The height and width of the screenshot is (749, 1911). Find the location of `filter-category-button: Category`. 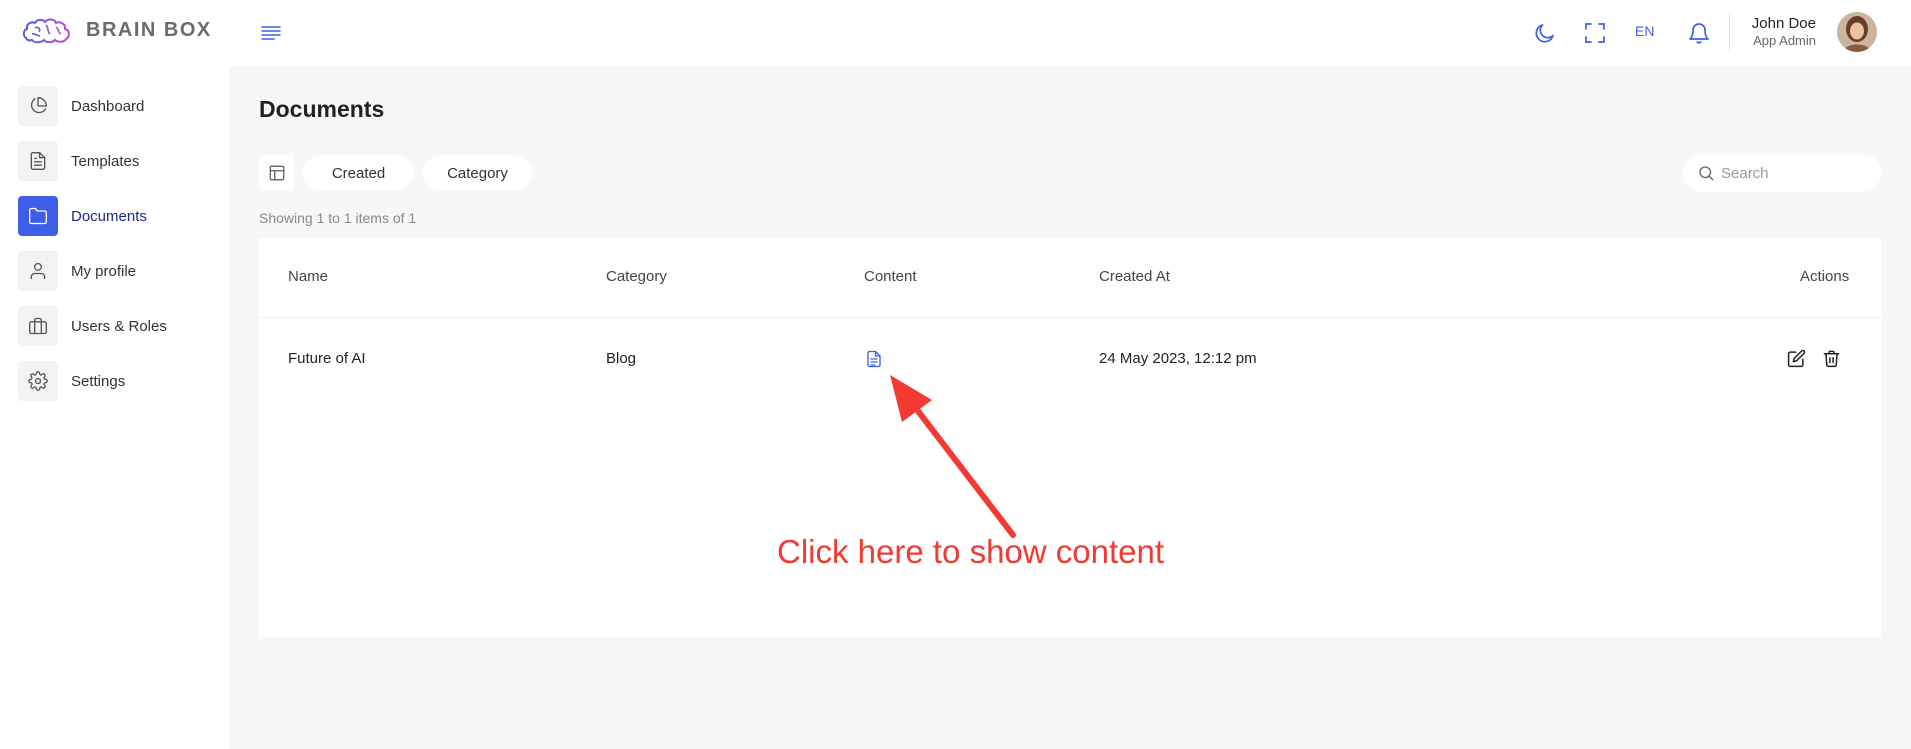

filter-category-button: Category is located at coordinates (477, 173).